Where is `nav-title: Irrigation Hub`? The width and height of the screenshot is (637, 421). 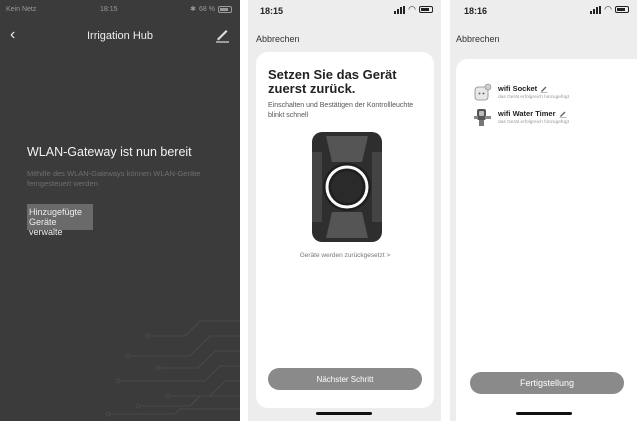
nav-title: Irrigation Hub is located at coordinates (120, 36).